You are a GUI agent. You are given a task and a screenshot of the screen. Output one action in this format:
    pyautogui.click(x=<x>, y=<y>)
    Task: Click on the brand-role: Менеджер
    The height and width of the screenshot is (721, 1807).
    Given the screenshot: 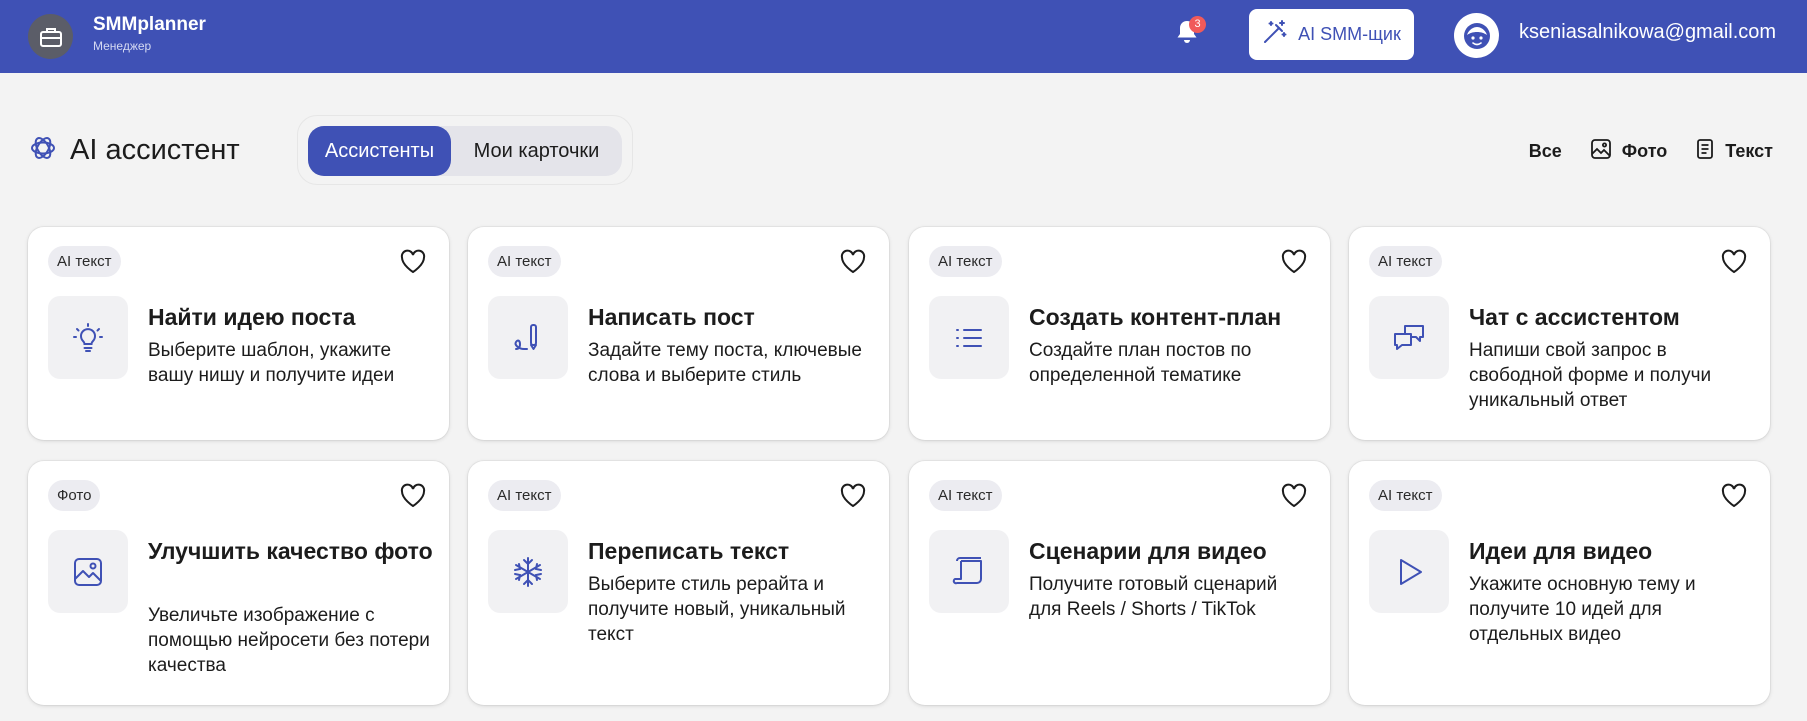 What is the action you would take?
    pyautogui.click(x=122, y=46)
    